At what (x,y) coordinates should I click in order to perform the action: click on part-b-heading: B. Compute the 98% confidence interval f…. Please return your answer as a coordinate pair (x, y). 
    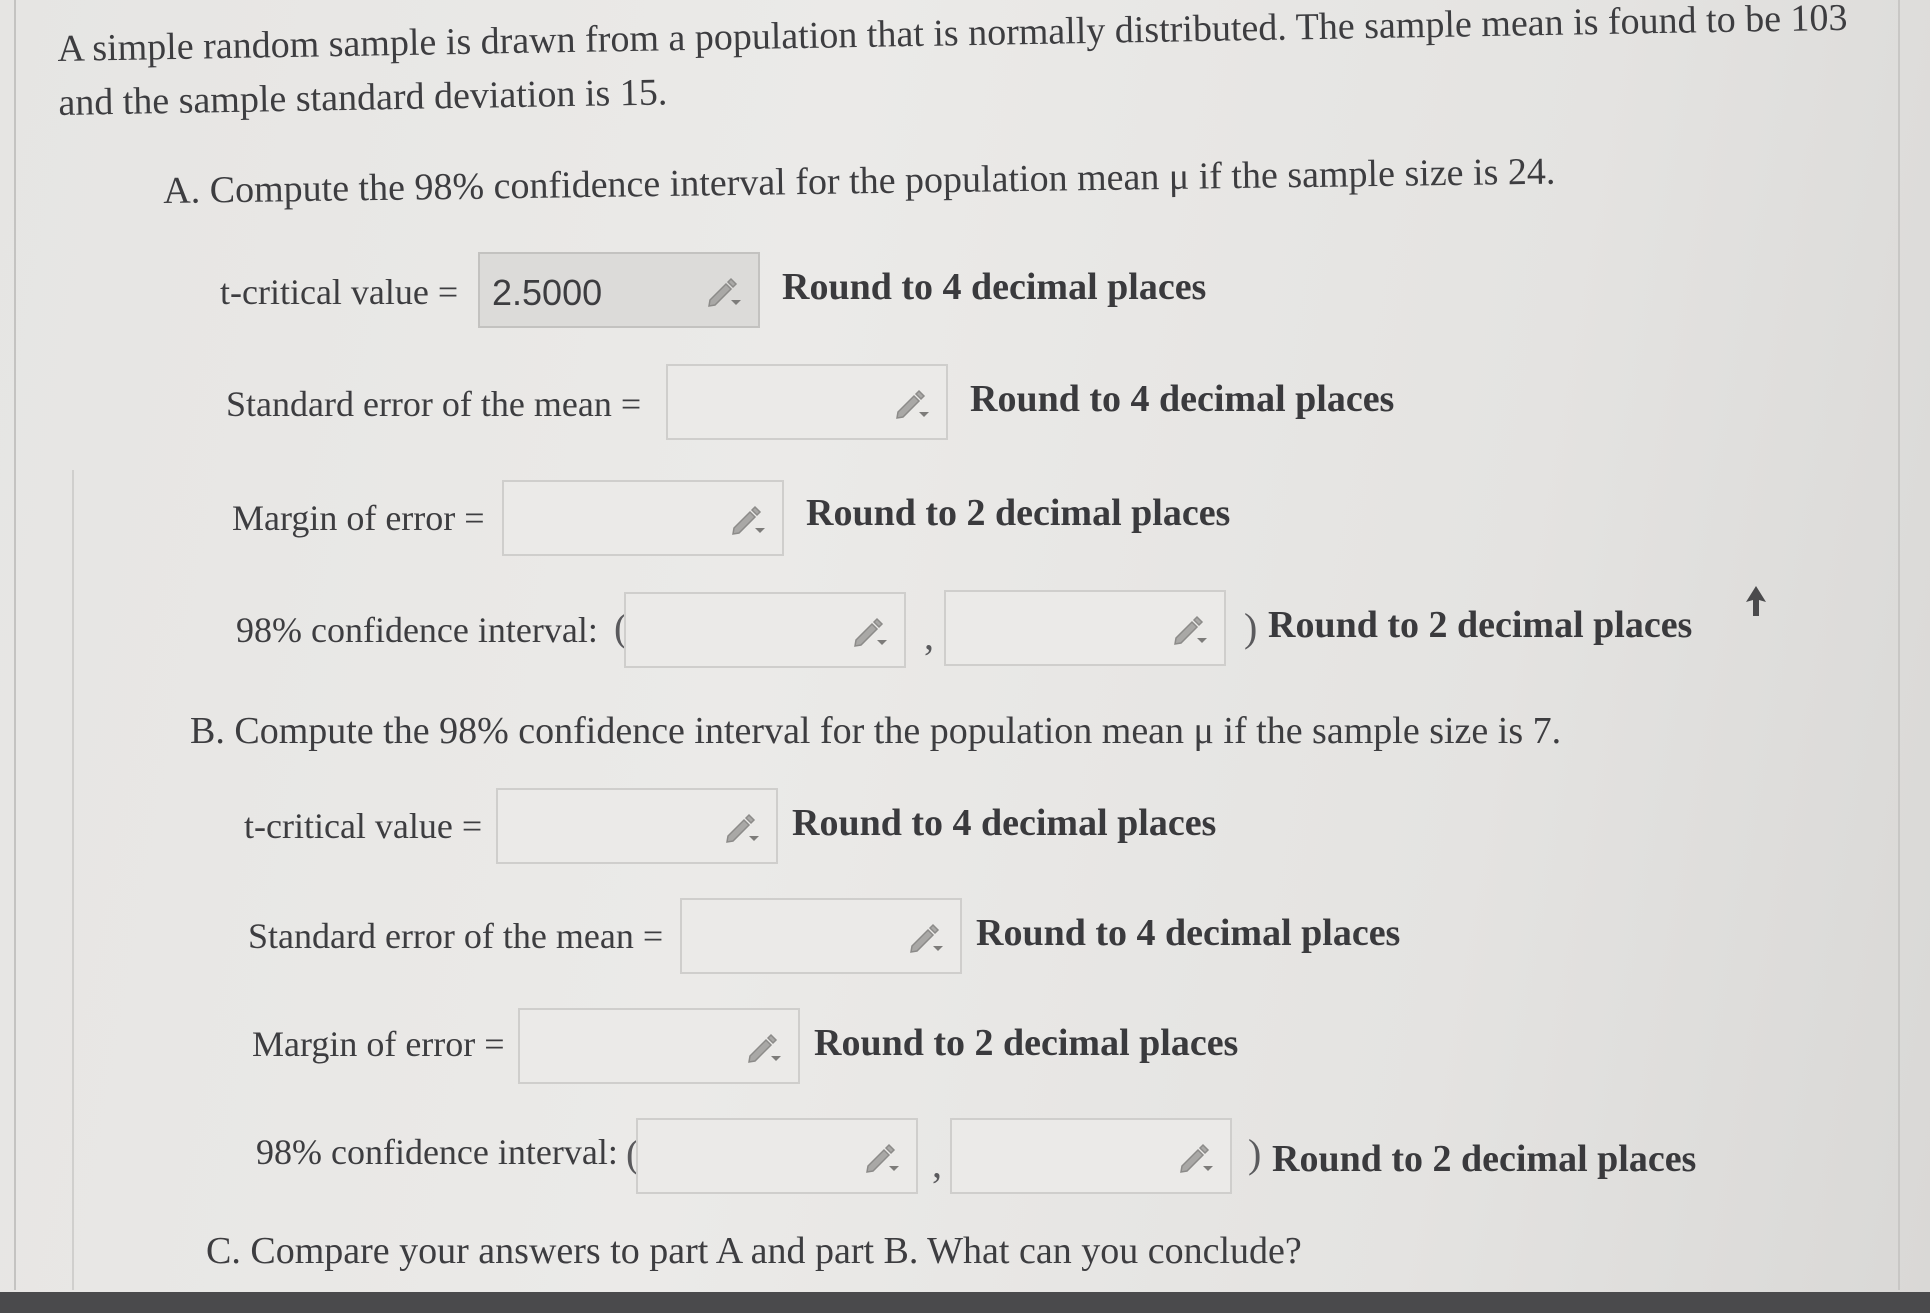
    Looking at the image, I should click on (876, 731).